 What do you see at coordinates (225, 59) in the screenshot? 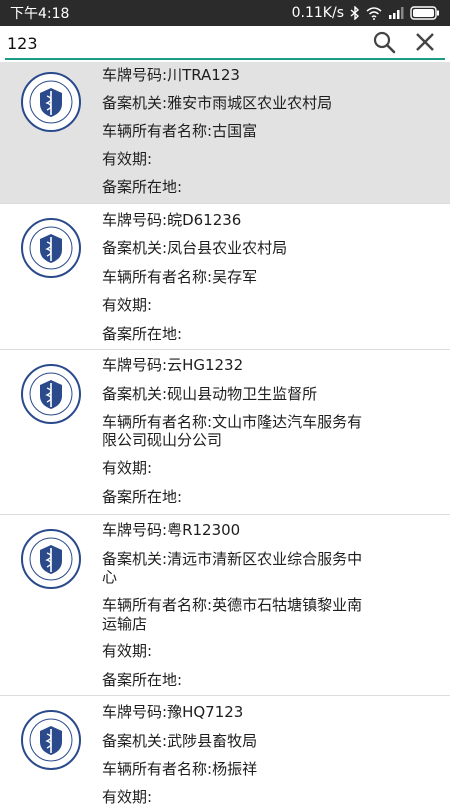
I see `search-underline` at bounding box center [225, 59].